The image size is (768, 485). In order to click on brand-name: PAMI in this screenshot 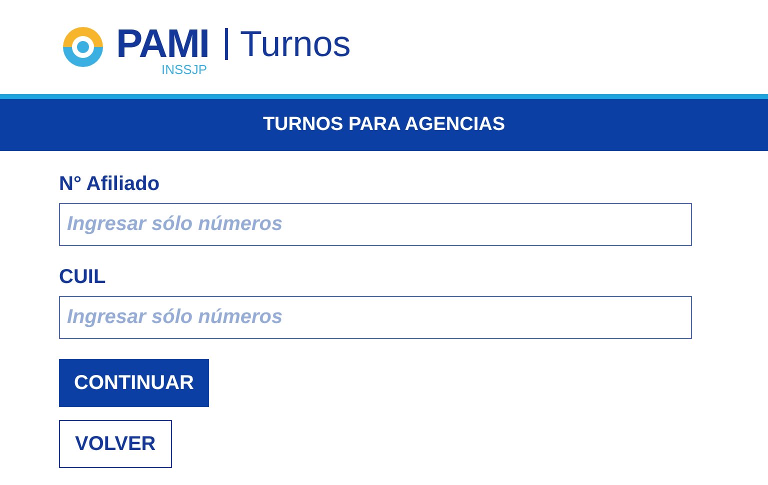, I will do `click(163, 44)`.